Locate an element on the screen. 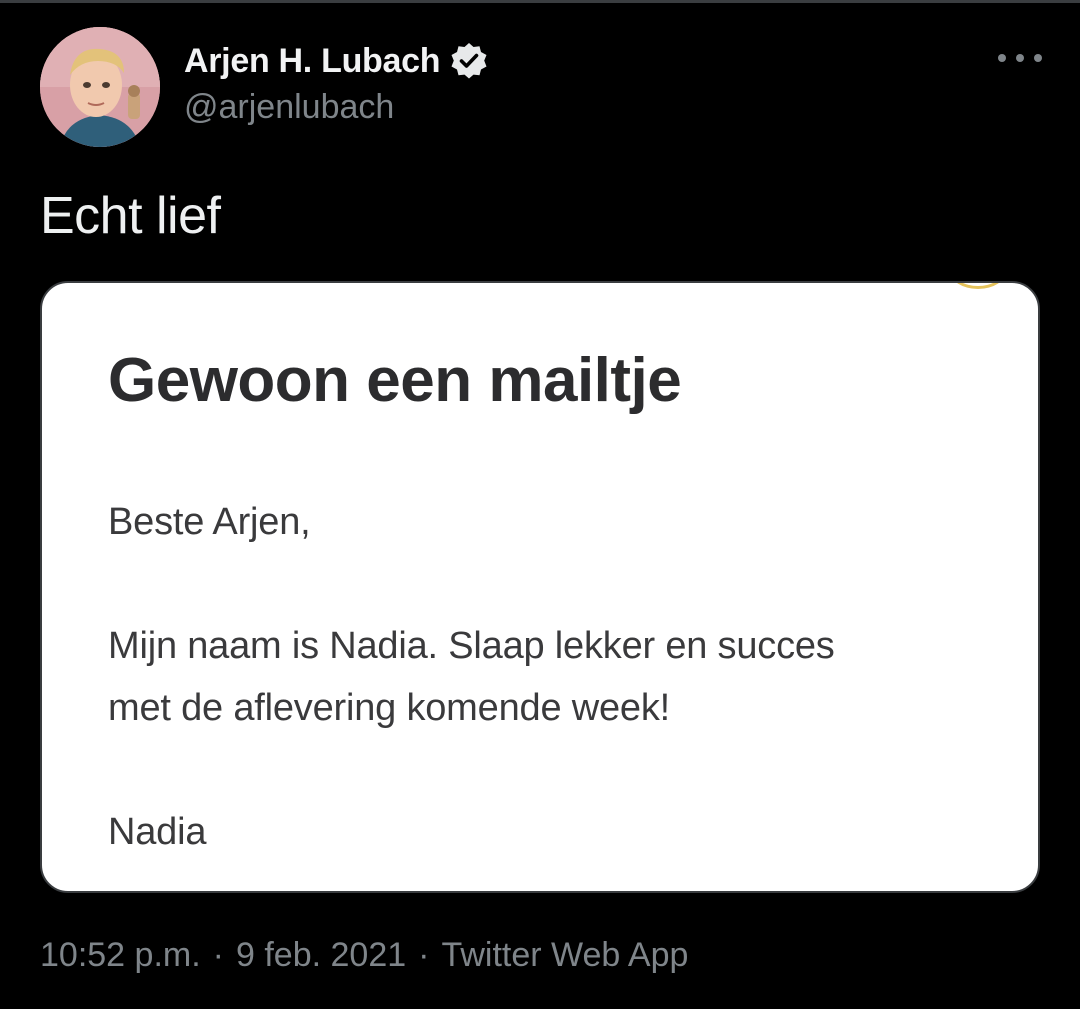 The width and height of the screenshot is (1080, 1009). tweet-text: Echt lief is located at coordinates (130, 216).